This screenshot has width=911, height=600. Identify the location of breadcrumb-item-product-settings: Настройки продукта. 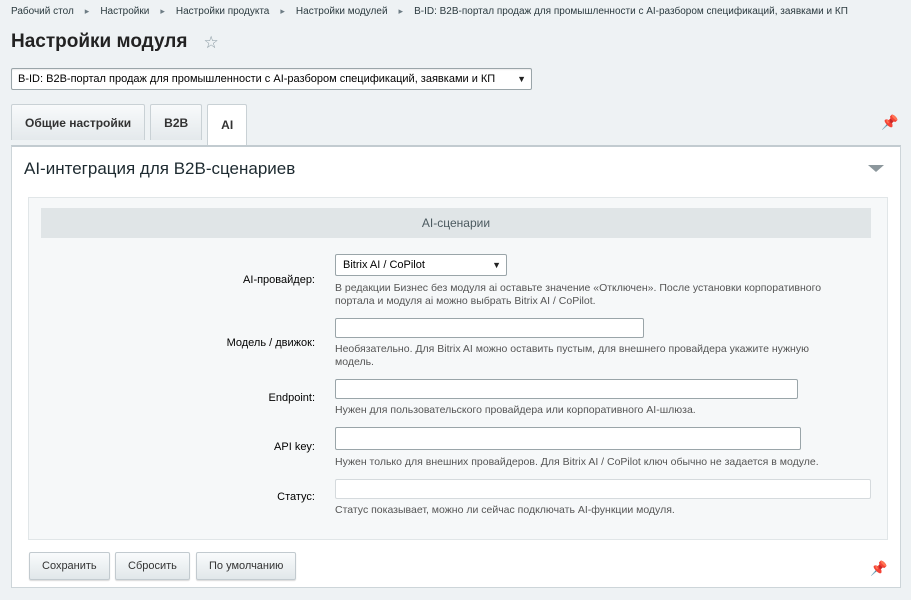
(222, 11).